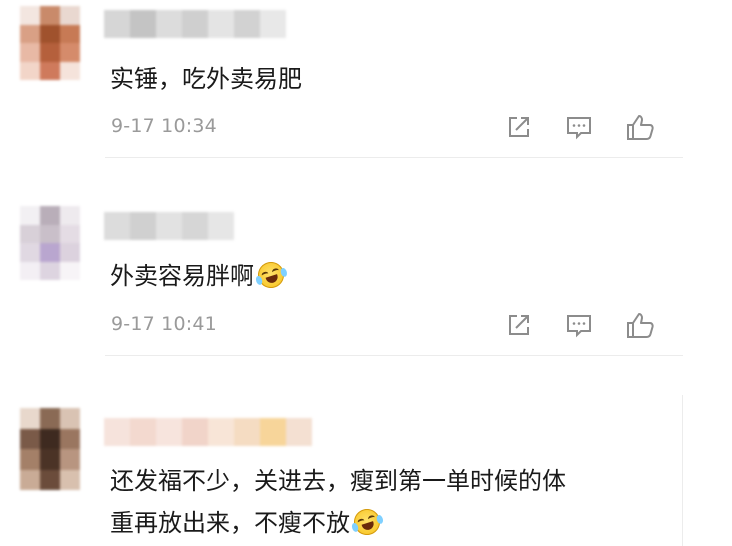 The image size is (732, 546). I want to click on comment-text: 外卖容易胖啊, so click(199, 276).